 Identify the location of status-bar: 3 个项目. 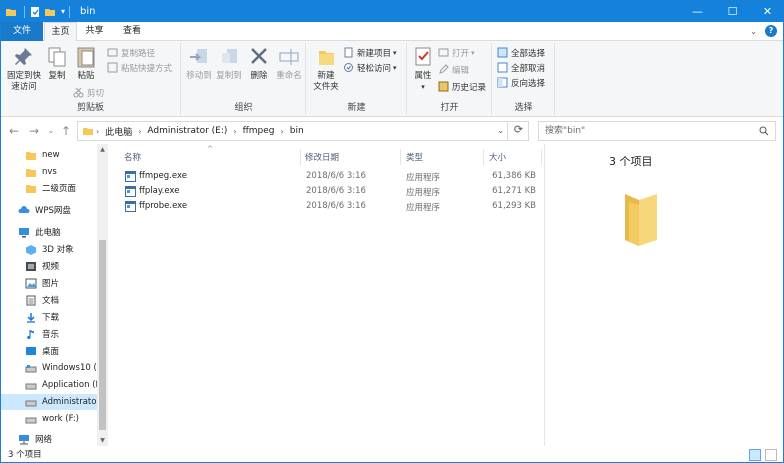
(392, 454).